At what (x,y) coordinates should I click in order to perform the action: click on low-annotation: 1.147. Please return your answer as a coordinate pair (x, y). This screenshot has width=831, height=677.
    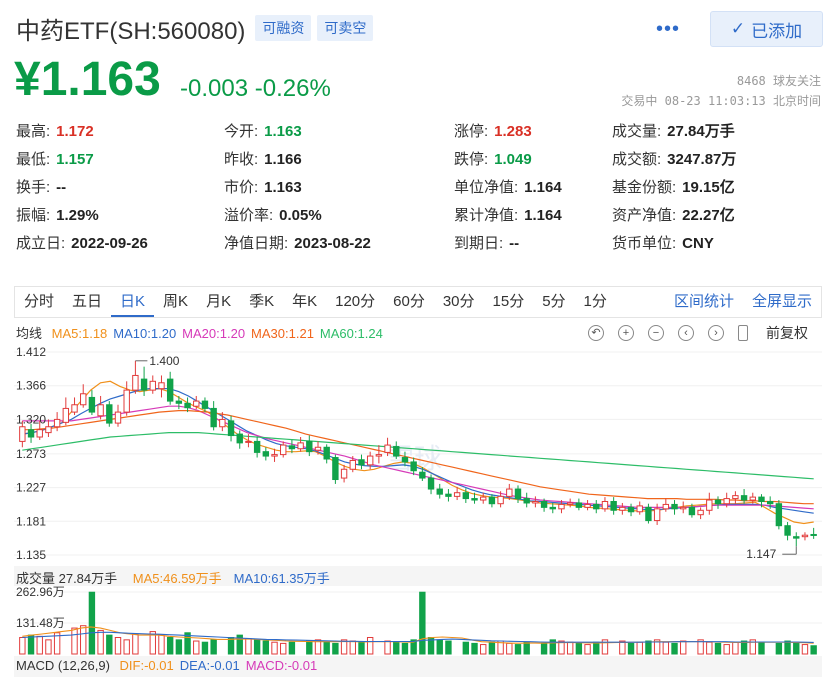
    Looking at the image, I should click on (761, 554).